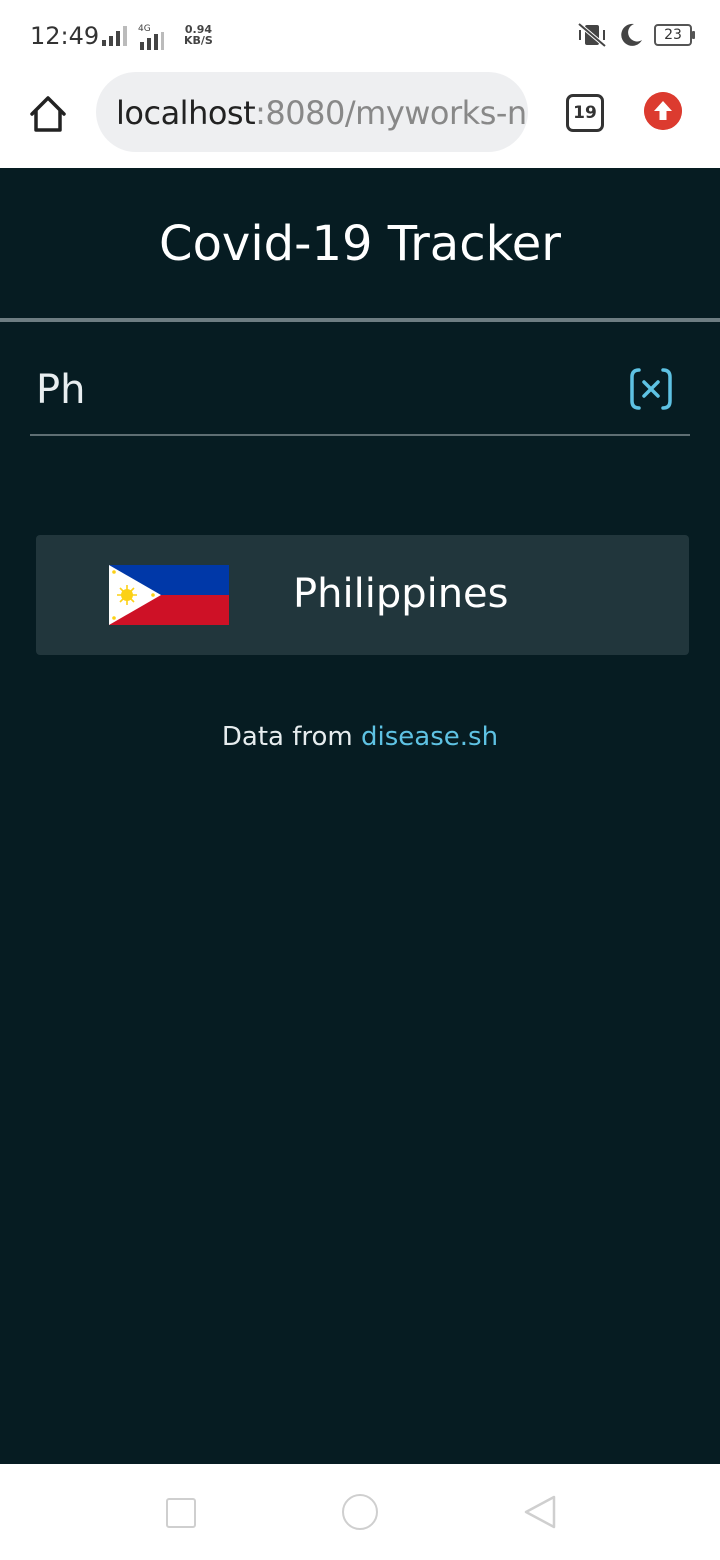  I want to click on tab-switcher-button: 19, so click(585, 113).